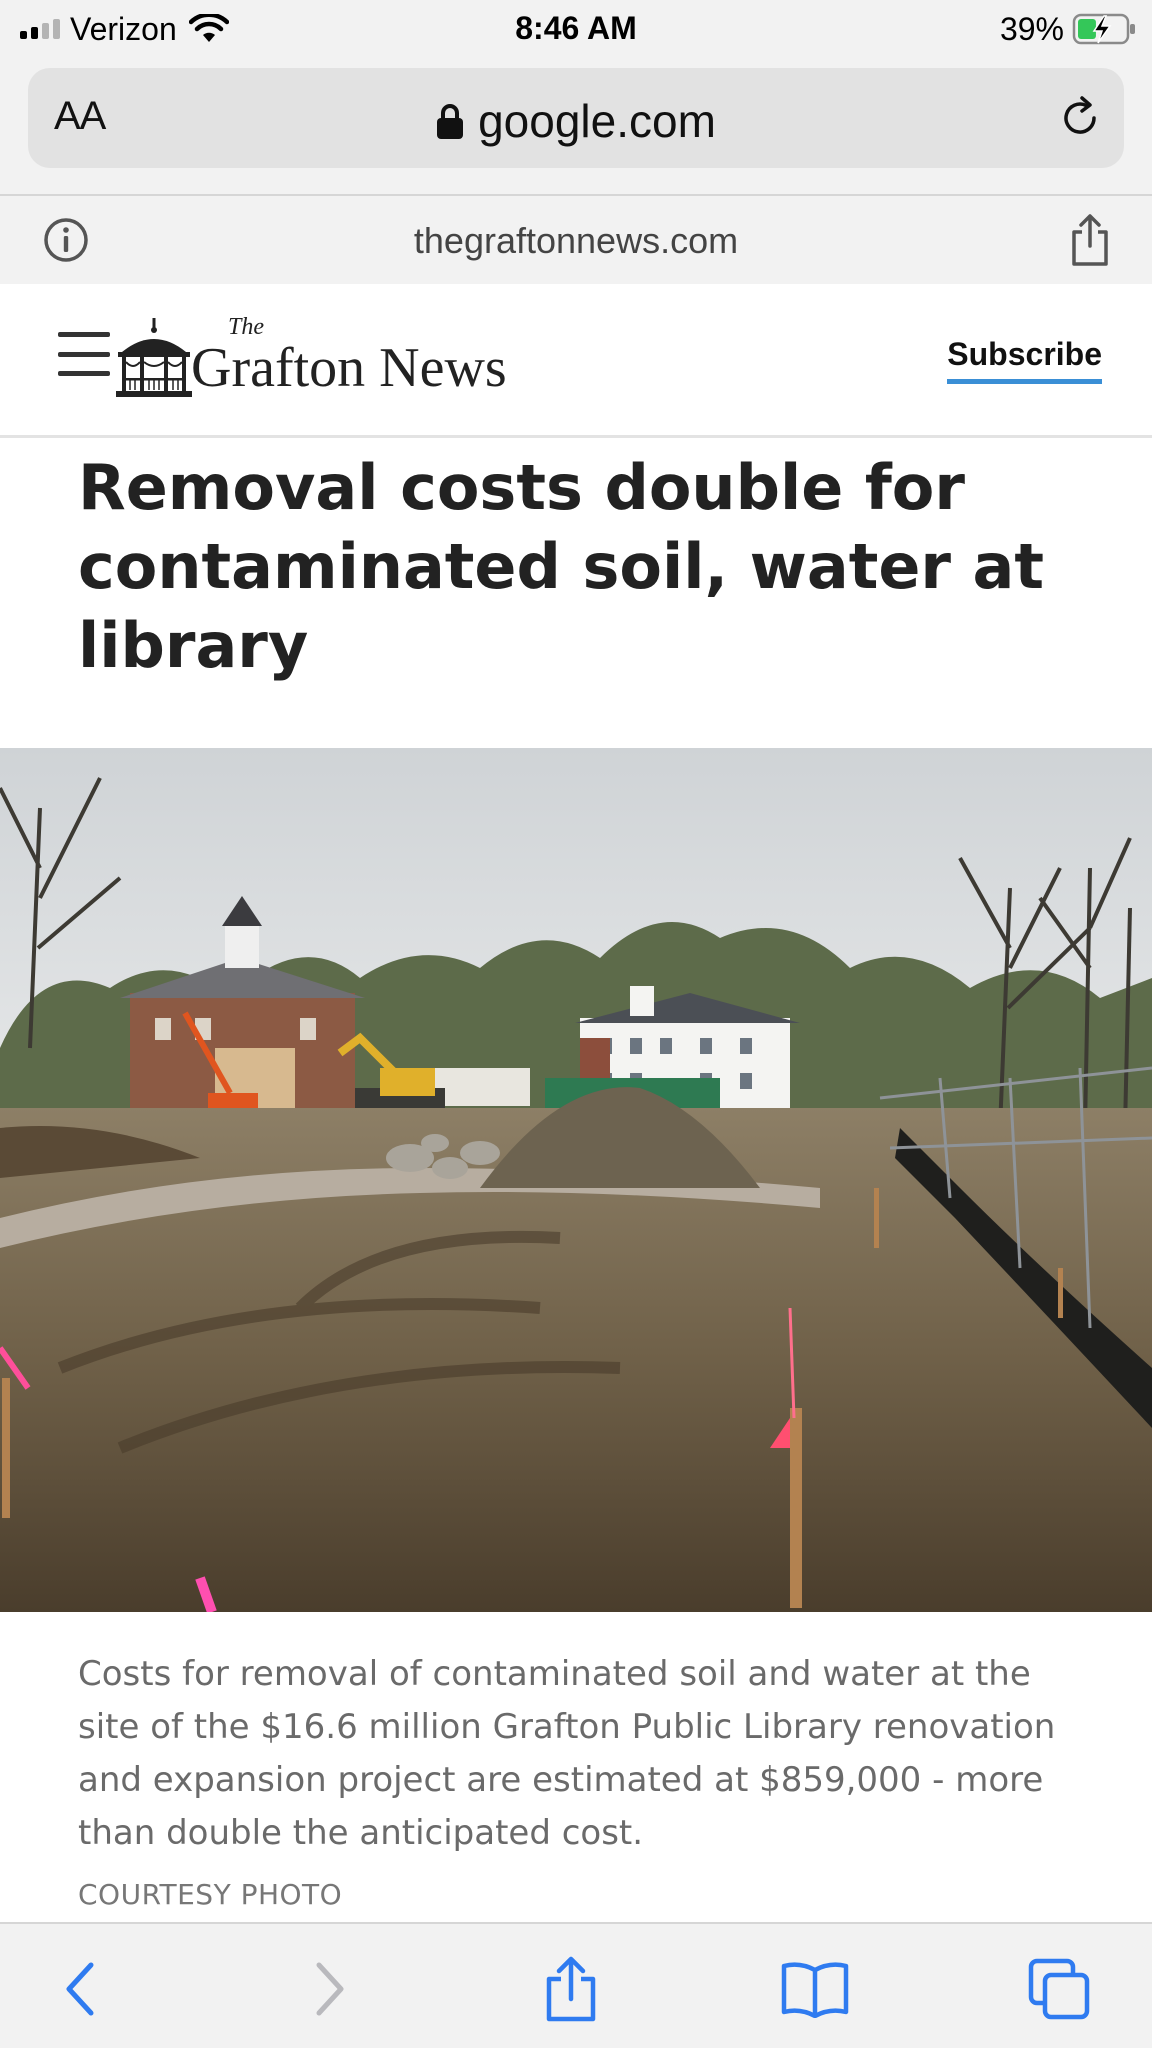 This screenshot has height=2048, width=1152. I want to click on lock-icon, so click(450, 121).